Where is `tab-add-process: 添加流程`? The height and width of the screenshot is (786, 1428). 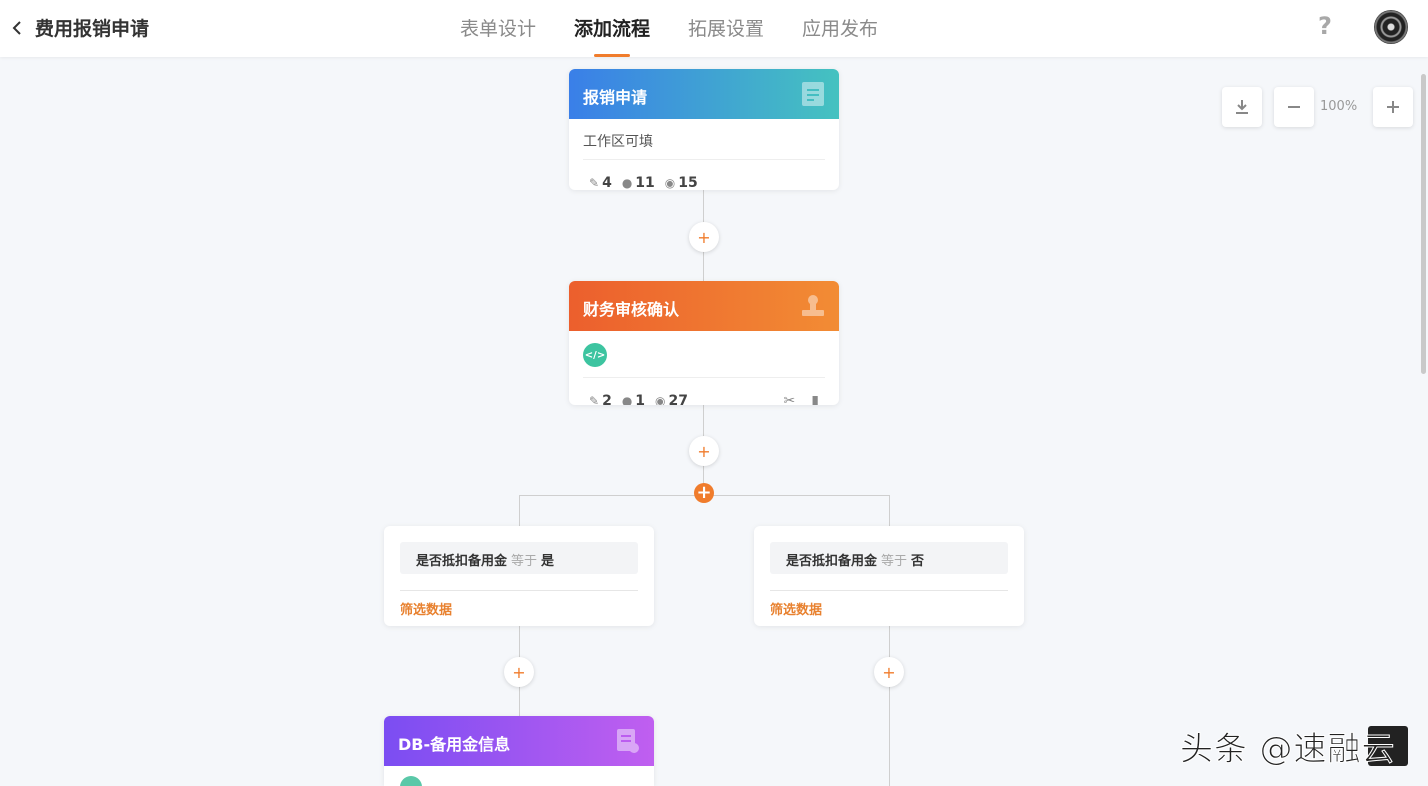
tab-add-process: 添加流程 is located at coordinates (612, 28).